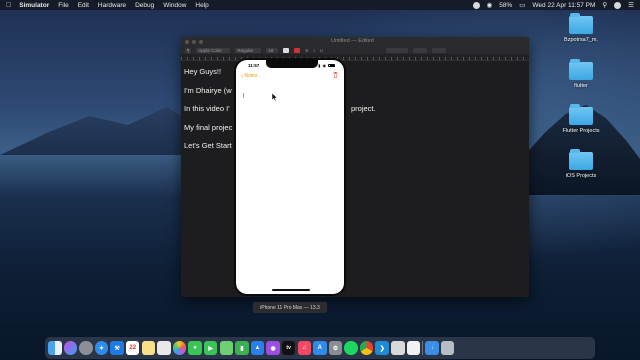  What do you see at coordinates (213, 52) in the screenshot?
I see `font-family-select: Apple Color Emoji` at bounding box center [213, 52].